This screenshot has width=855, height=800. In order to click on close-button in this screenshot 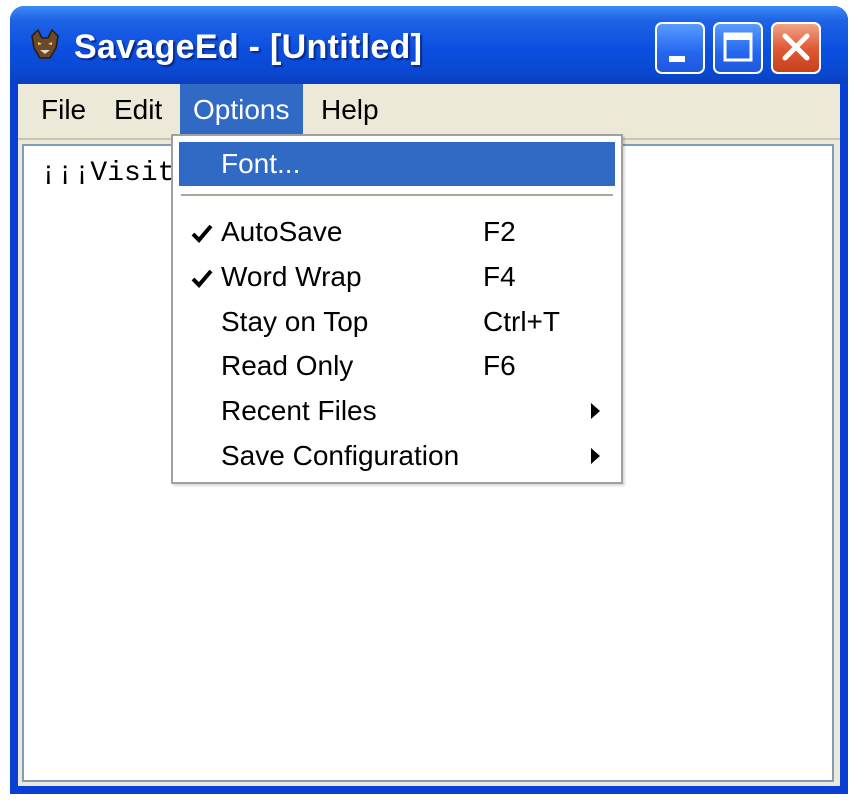, I will do `click(796, 48)`.